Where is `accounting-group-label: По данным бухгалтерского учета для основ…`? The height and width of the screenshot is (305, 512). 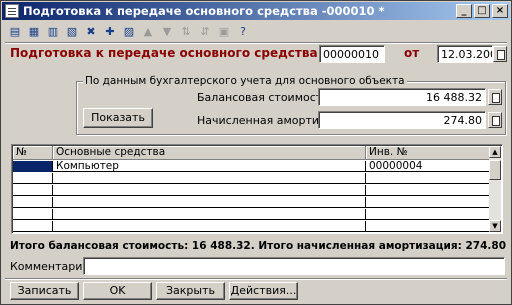 accounting-group-label: По данным бухгалтерского учета для основ… is located at coordinates (245, 81).